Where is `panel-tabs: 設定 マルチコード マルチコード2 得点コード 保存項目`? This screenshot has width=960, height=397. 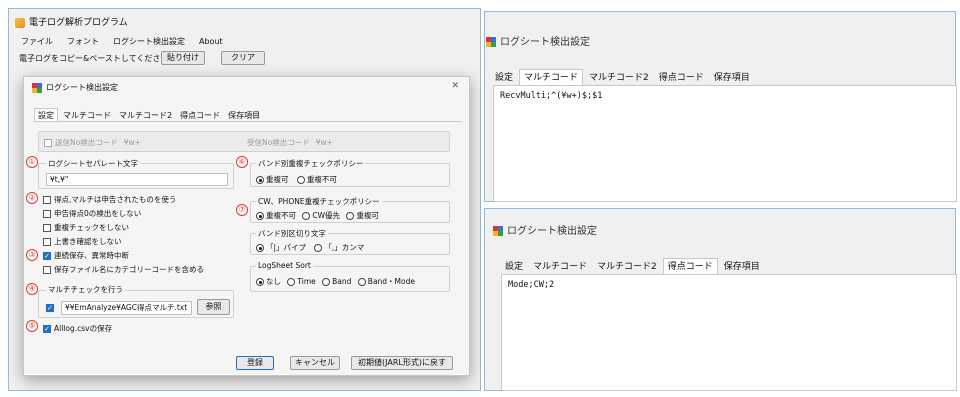 panel-tabs: 設定 マルチコード マルチコード2 得点コード 保存項目 is located at coordinates (623, 77).